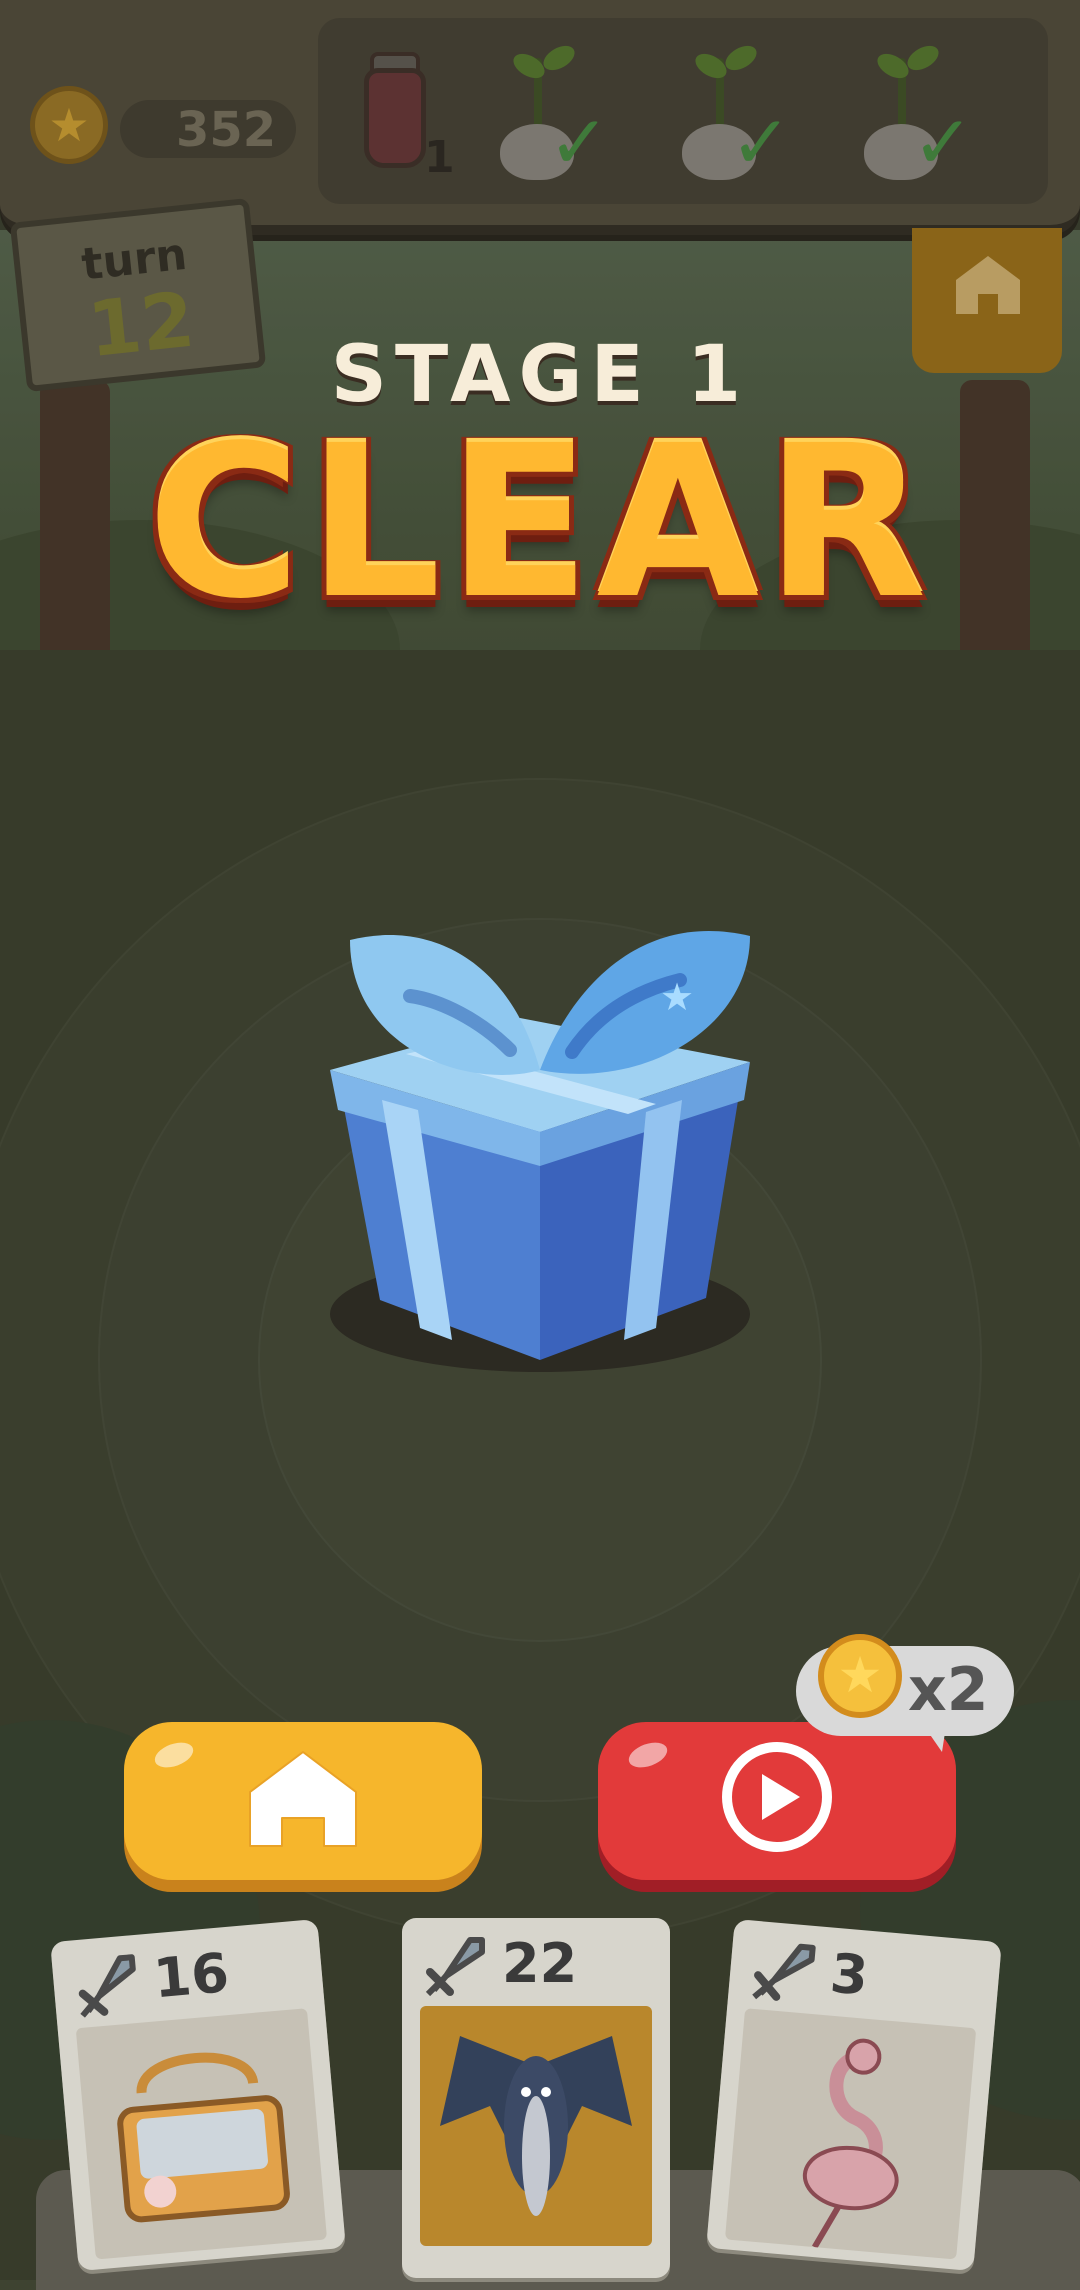 This screenshot has width=1080, height=2290. Describe the element at coordinates (540, 1963) in the screenshot. I see `card-attack: 22` at that location.